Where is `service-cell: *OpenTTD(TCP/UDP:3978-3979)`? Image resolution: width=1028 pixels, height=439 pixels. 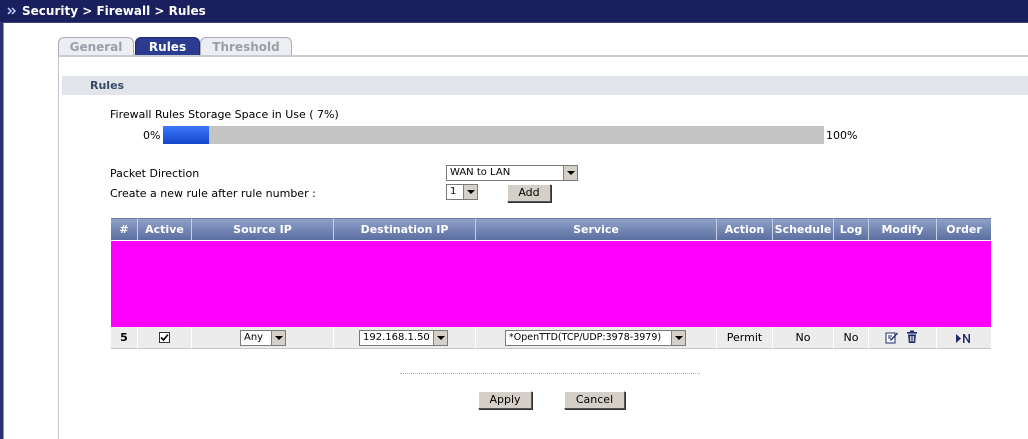
service-cell: *OpenTTD(TCP/UDP:3978-3979) is located at coordinates (596, 338).